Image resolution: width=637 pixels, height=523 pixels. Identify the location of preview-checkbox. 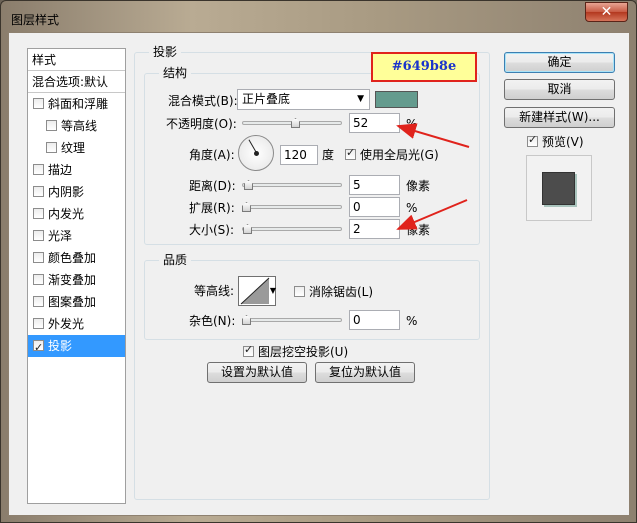
(532, 140).